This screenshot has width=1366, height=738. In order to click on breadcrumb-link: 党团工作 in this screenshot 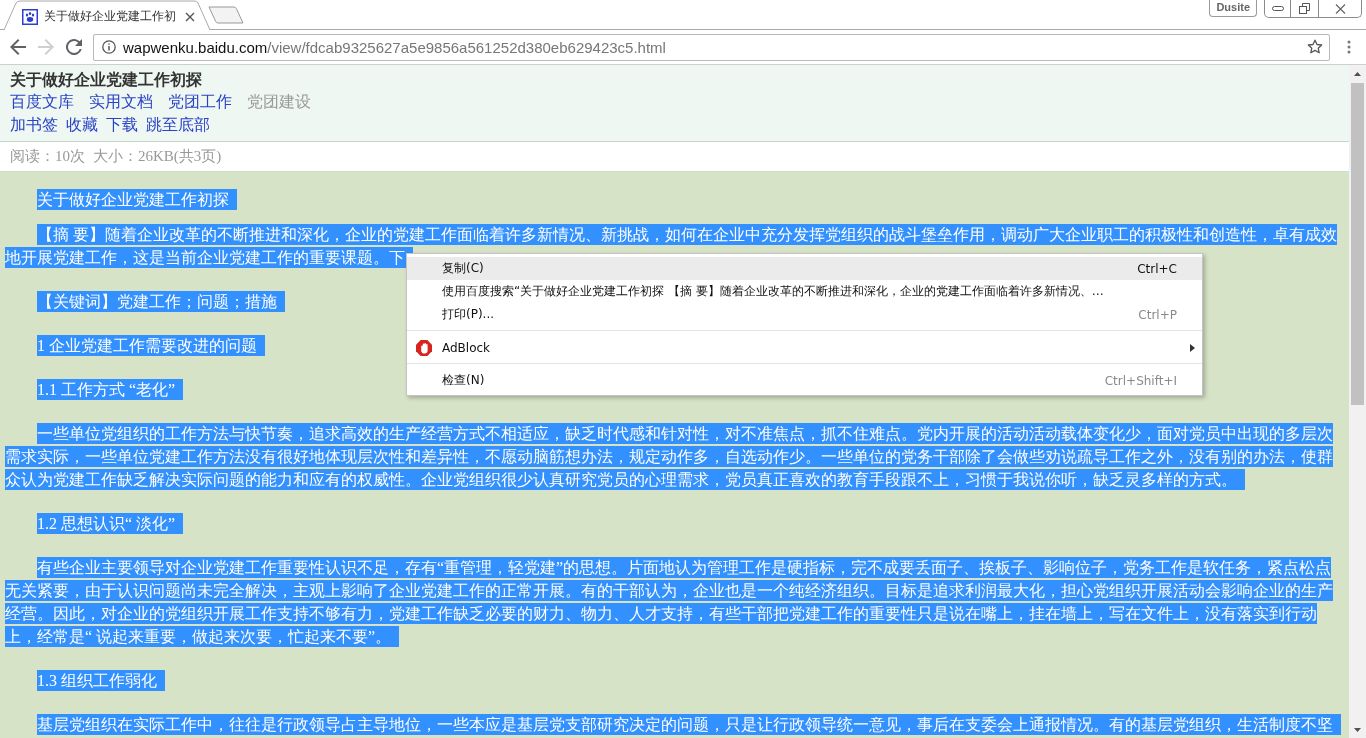, I will do `click(200, 102)`.